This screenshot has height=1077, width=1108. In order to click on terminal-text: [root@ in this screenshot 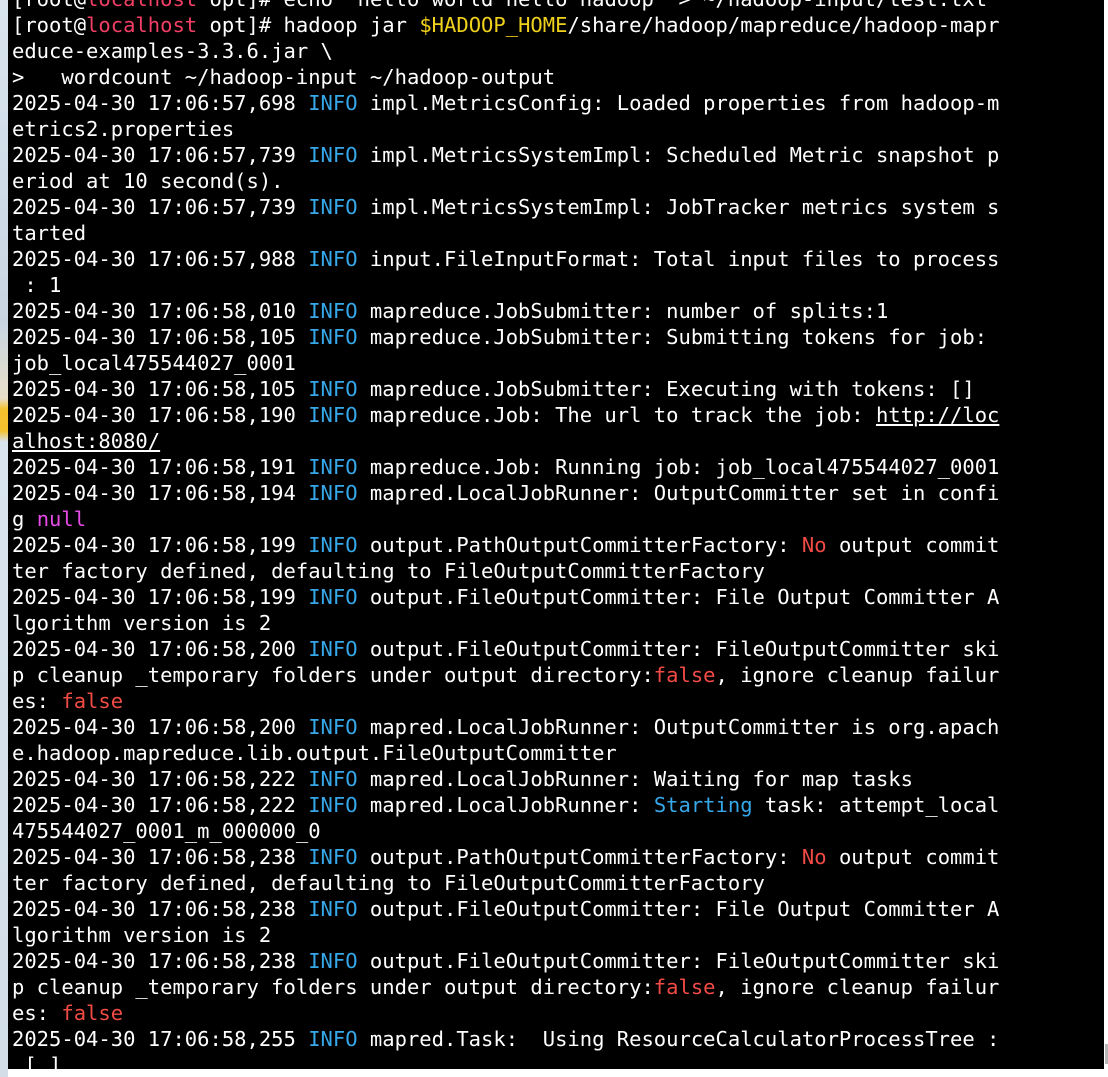, I will do `click(49, 25)`.